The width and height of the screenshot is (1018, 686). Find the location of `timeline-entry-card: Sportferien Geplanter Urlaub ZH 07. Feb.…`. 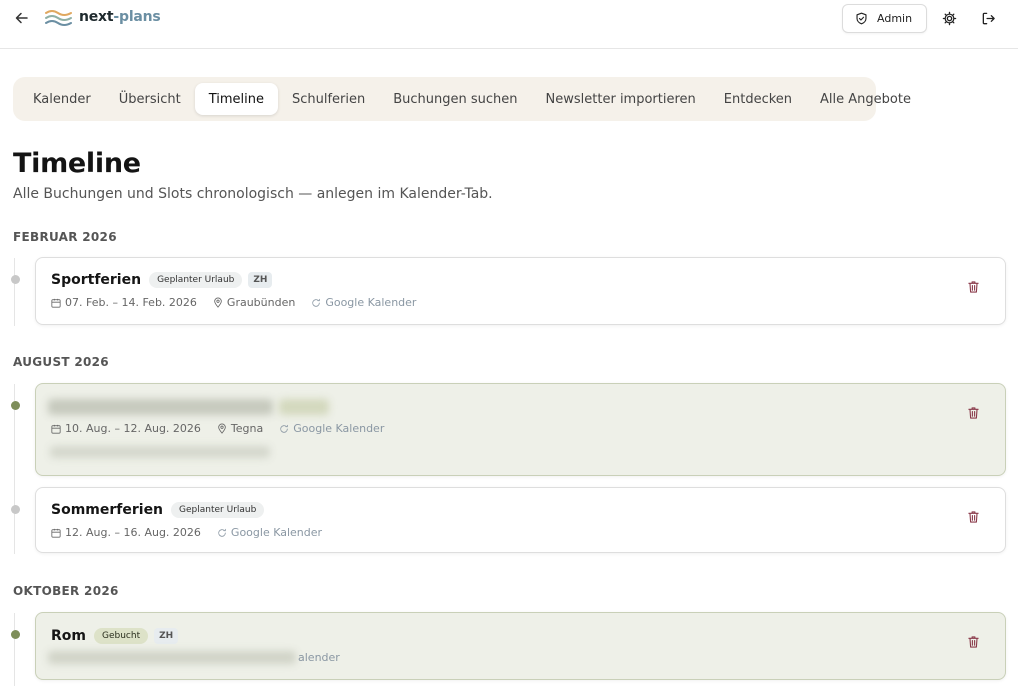

timeline-entry-card: Sportferien Geplanter Urlaub ZH 07. Feb.… is located at coordinates (520, 291).